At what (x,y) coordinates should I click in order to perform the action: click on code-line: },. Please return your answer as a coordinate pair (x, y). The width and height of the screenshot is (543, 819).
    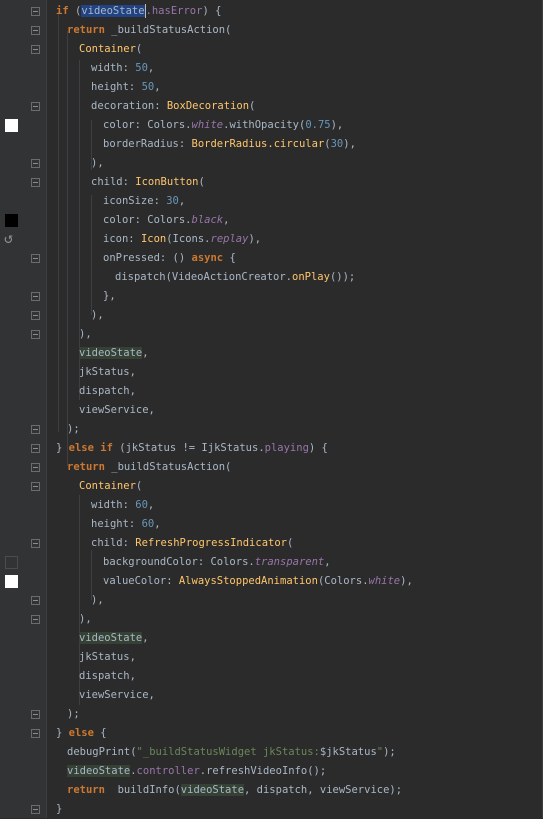
    Looking at the image, I should click on (109, 296).